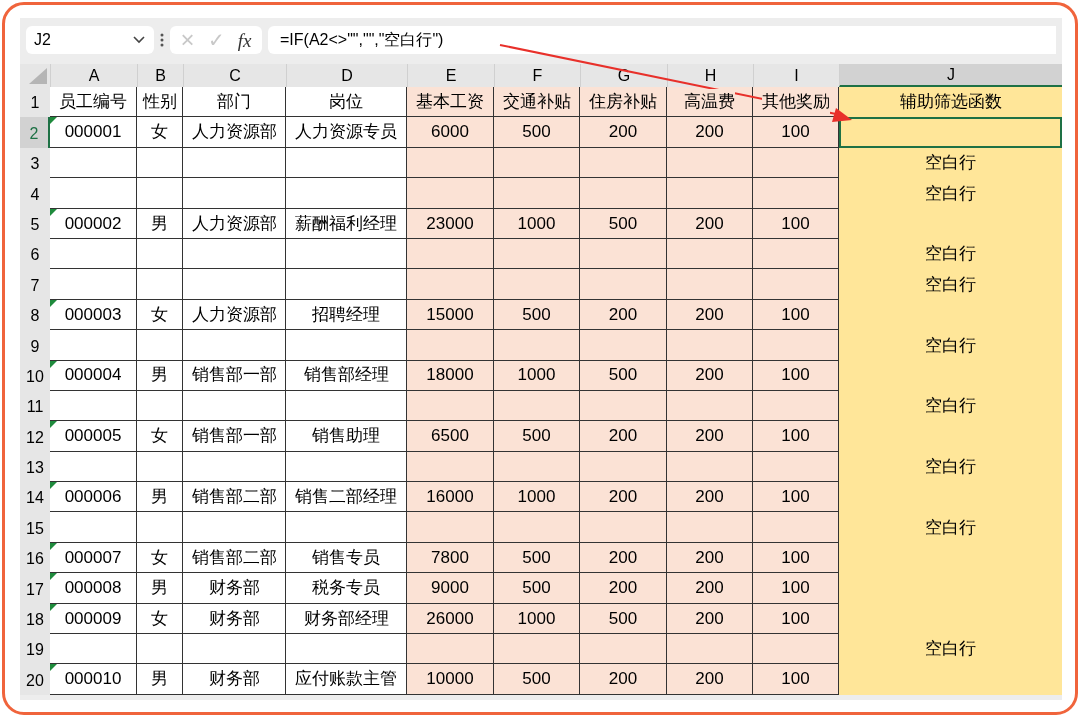  Describe the element at coordinates (35, 527) in the screenshot. I see `row-header: 15` at that location.